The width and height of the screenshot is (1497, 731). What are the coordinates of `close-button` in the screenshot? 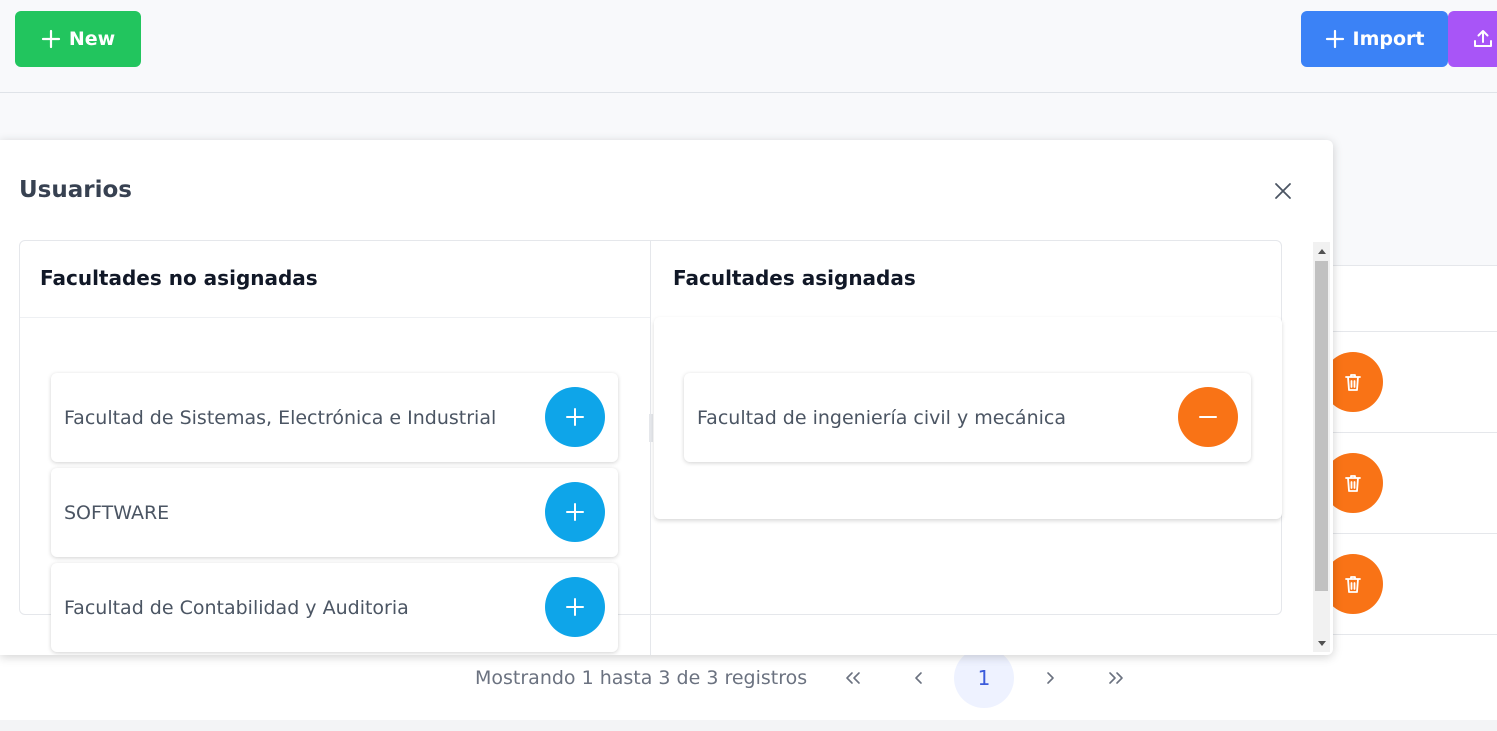 It's located at (1283, 191).